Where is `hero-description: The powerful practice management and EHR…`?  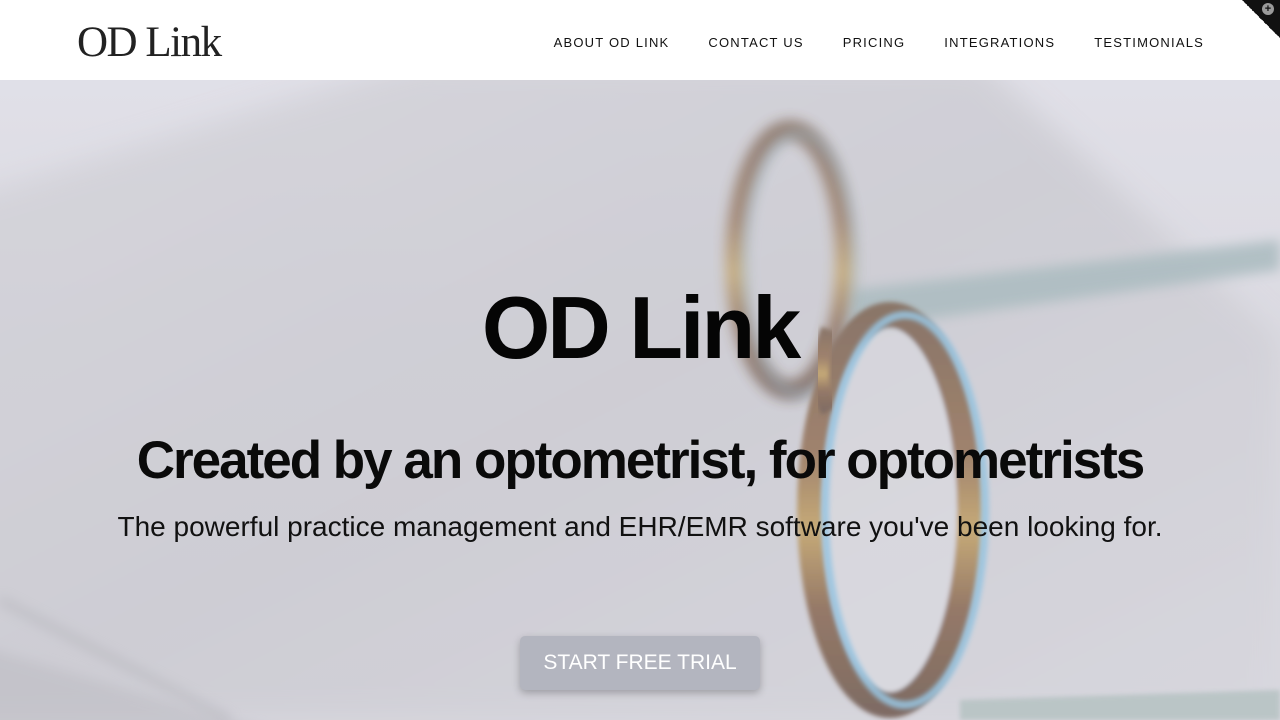
hero-description: The powerful practice management and EHR… is located at coordinates (640, 526).